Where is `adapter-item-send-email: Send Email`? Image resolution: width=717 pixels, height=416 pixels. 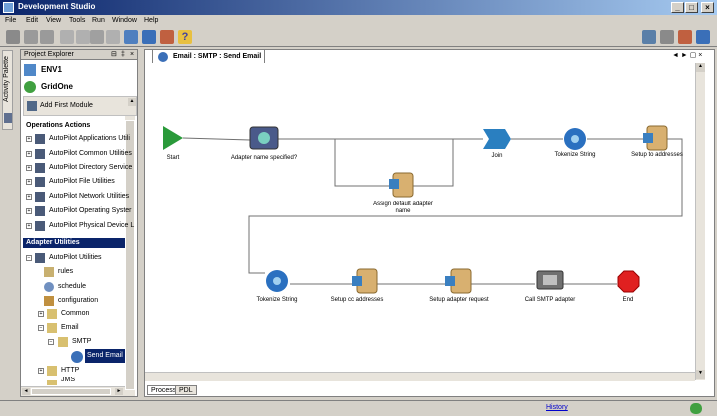 adapter-item-send-email: Send Email is located at coordinates (105, 356).